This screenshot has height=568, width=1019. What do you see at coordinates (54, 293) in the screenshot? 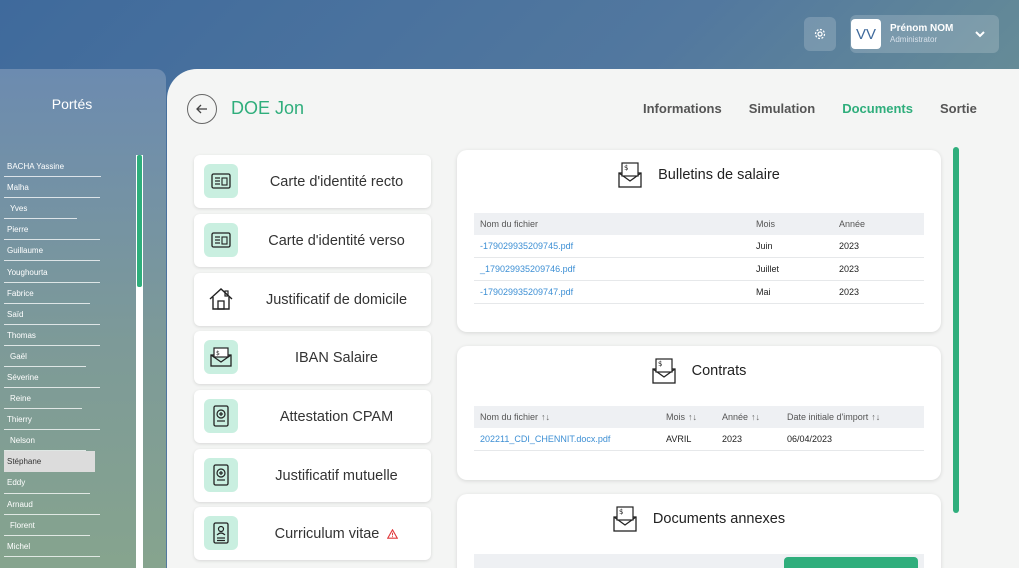
I see `sidebar-item: Fabrice` at bounding box center [54, 293].